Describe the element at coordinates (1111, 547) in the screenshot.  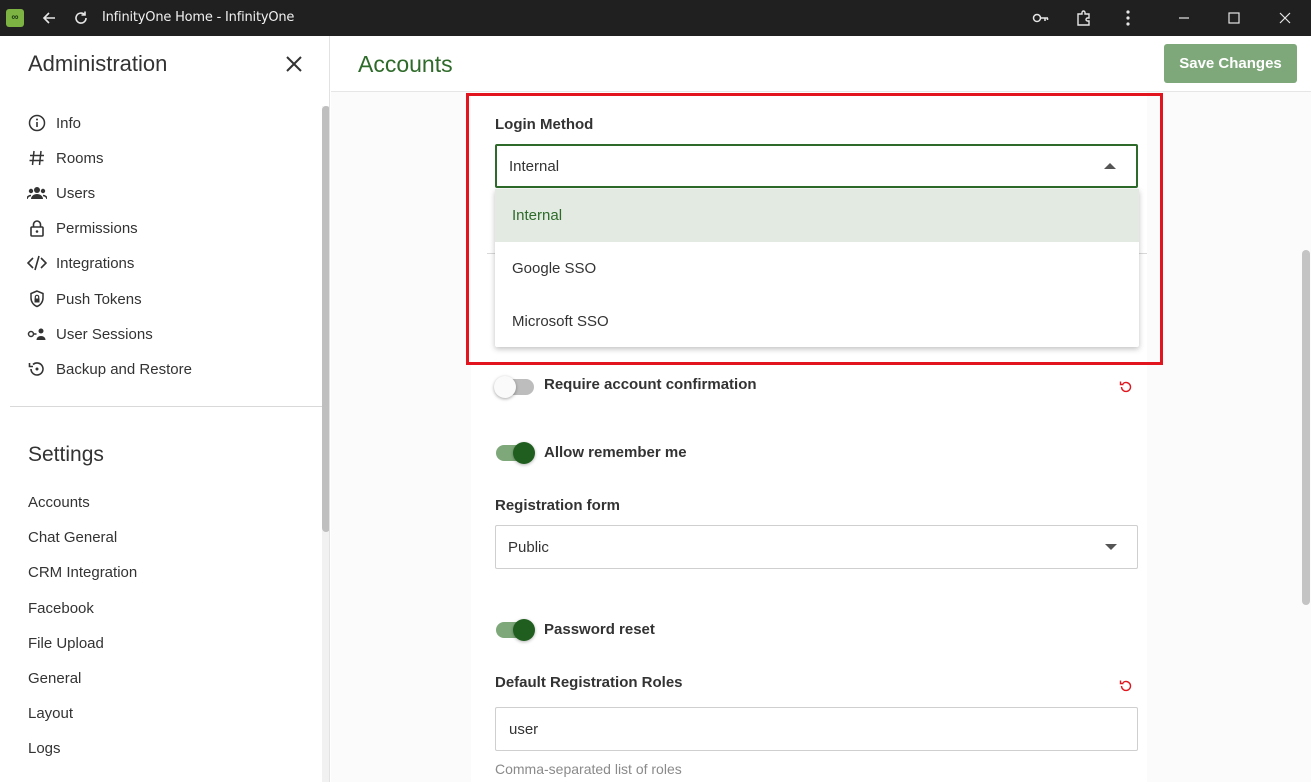
I see `caret-down-icon` at that location.